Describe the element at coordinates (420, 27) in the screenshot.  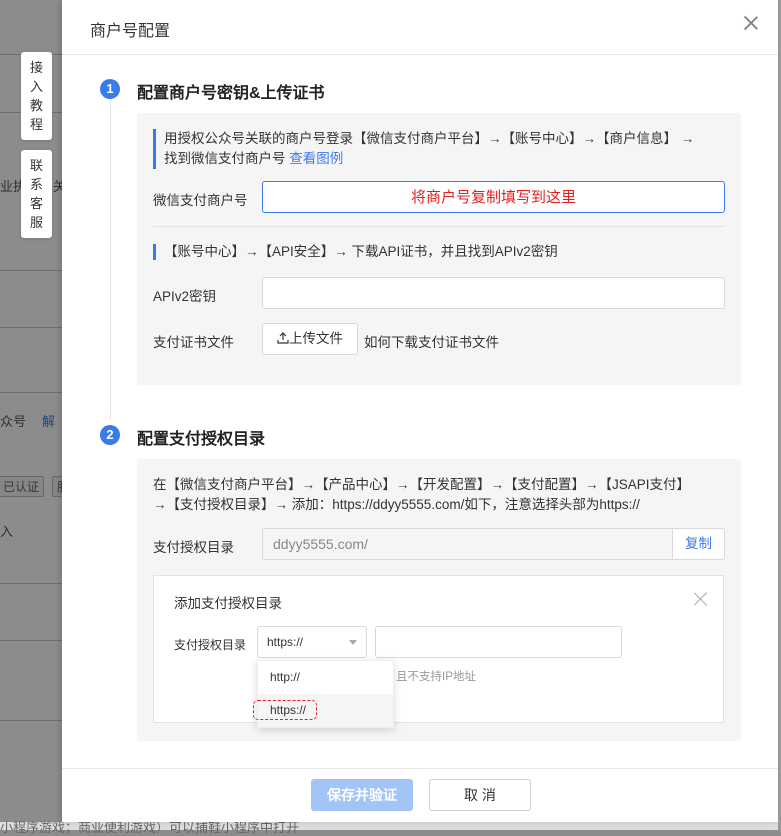
I see `modal-header: 商户号配置` at that location.